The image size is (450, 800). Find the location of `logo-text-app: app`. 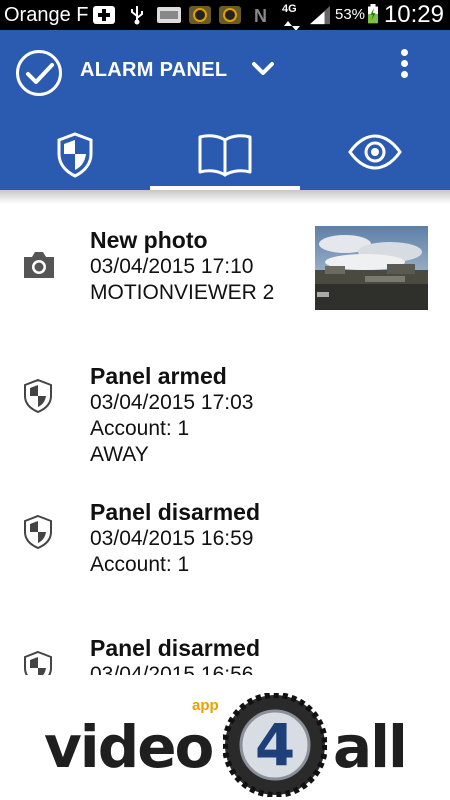

logo-text-app: app is located at coordinates (205, 705).